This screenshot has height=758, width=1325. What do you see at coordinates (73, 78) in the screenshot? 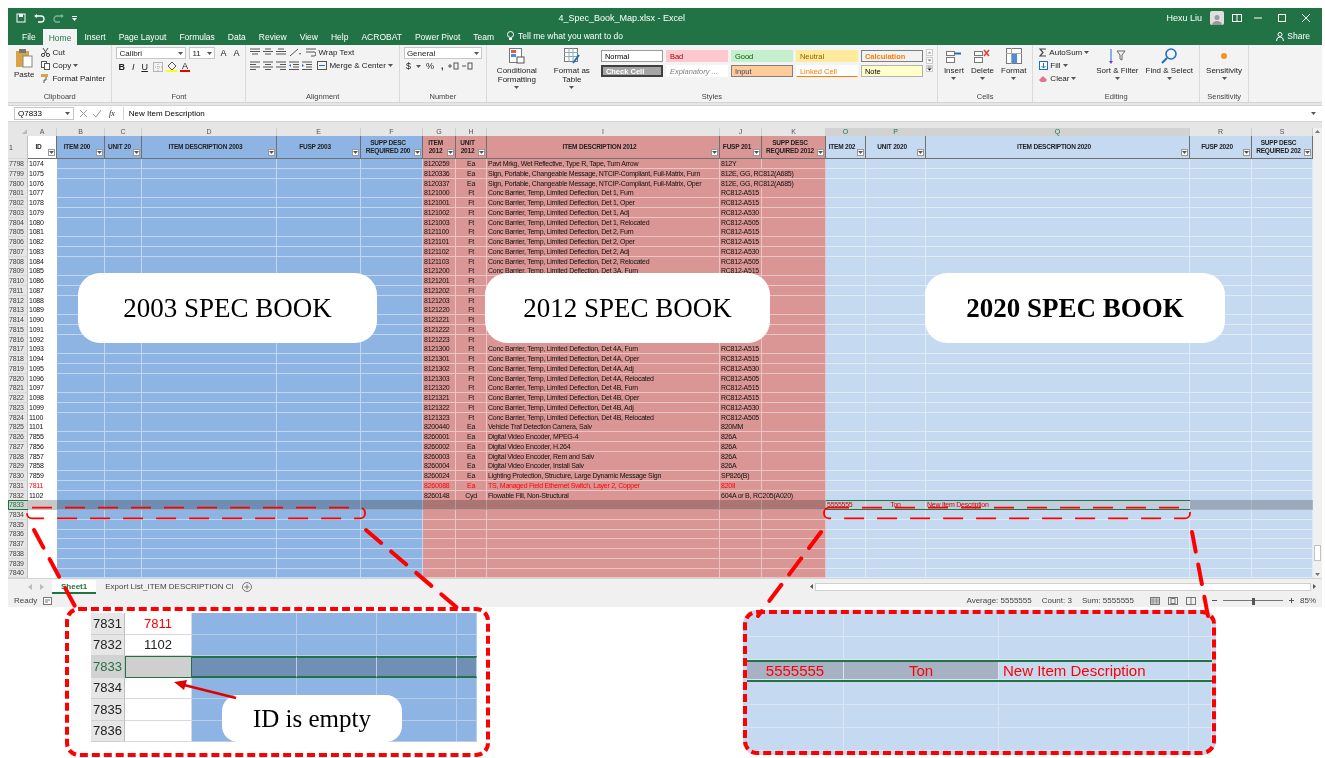
I see `format-painter-button: Format Painter` at bounding box center [73, 78].